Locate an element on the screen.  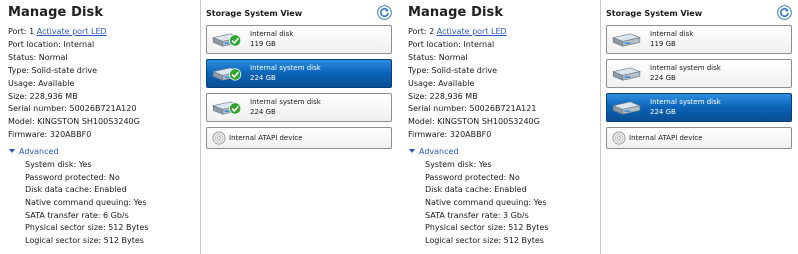
advanced-item: SATA transfer rate: 6 Gb/s is located at coordinates (77, 215).